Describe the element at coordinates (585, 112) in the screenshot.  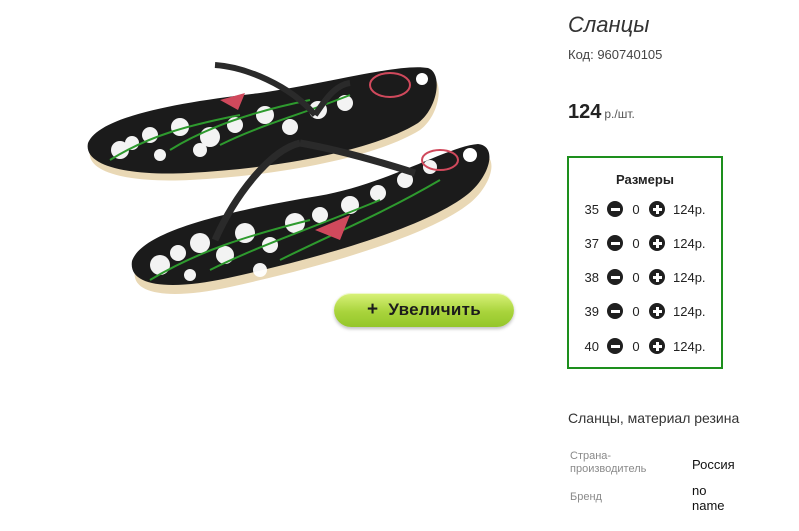
I see `price-amount: 124` at that location.